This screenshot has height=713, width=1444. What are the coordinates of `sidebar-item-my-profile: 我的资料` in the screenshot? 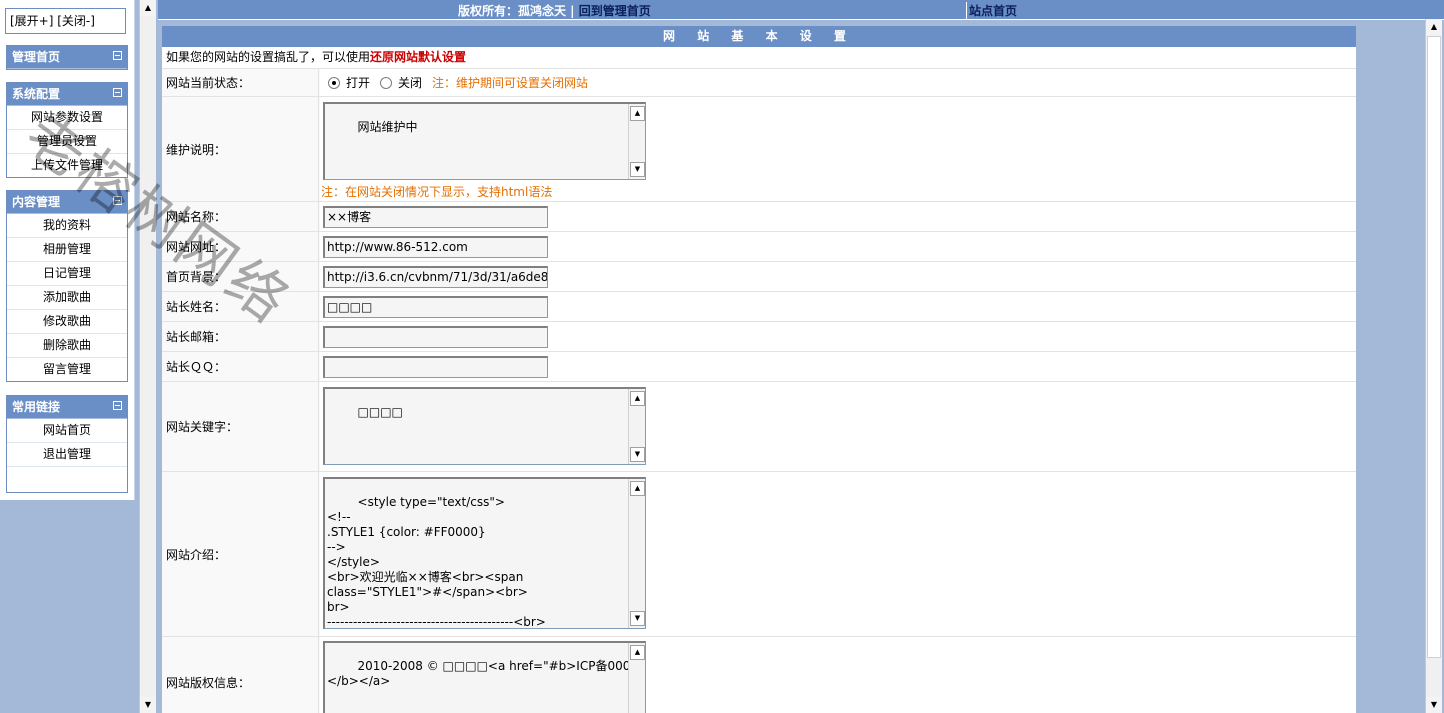 It's located at (67, 226).